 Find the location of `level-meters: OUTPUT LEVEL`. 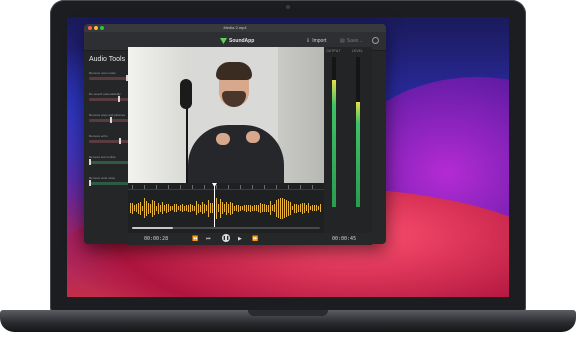

level-meters: OUTPUT LEVEL is located at coordinates (348, 140).